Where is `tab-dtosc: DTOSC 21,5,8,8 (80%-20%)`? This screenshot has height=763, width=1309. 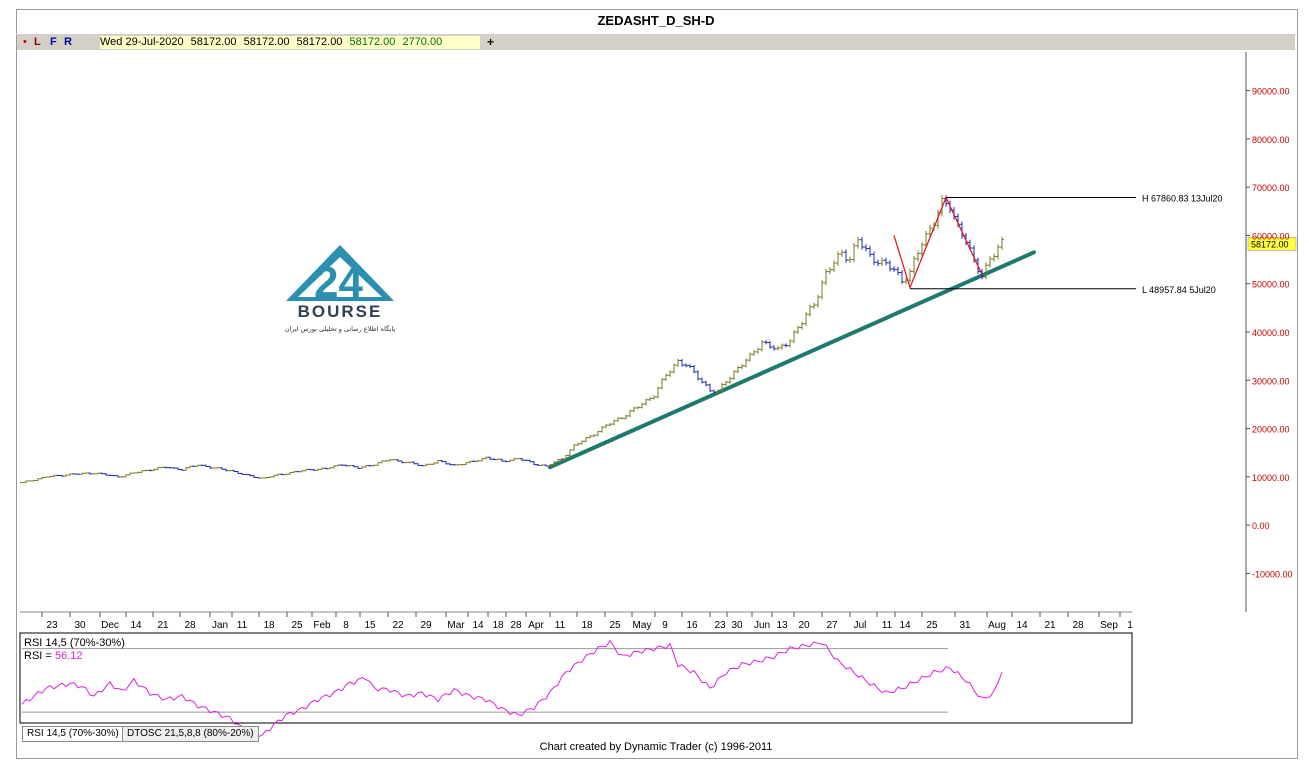
tab-dtosc: DTOSC 21,5,8,8 (80%-20%) is located at coordinates (190, 734).